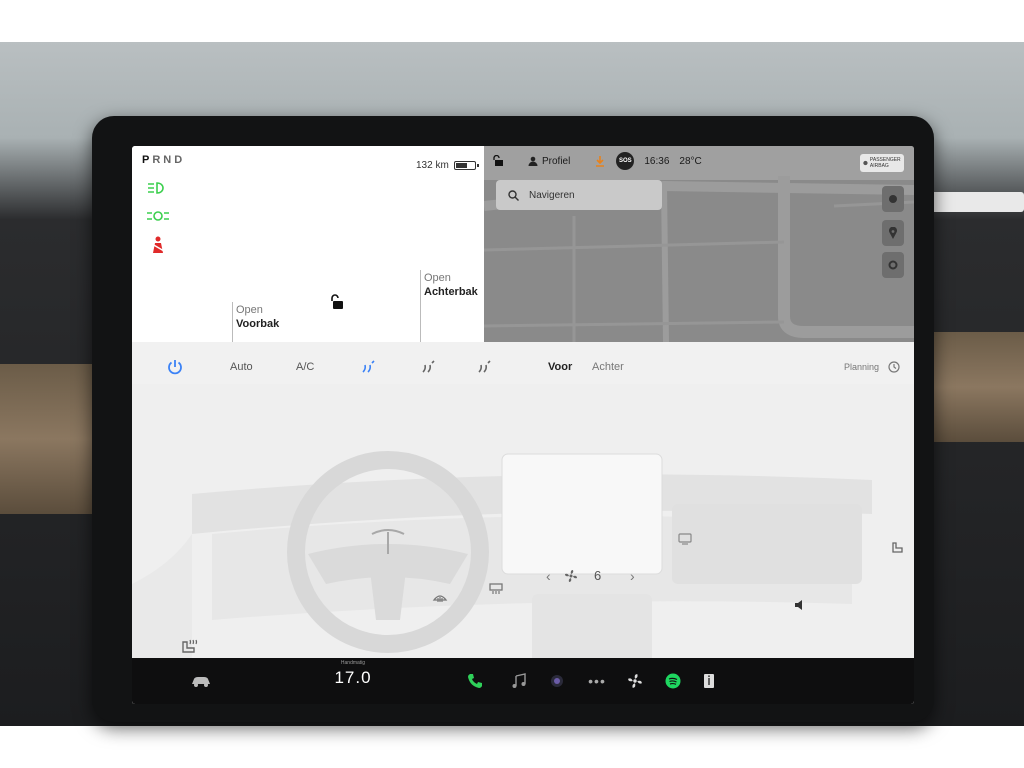 The image size is (1024, 768). Describe the element at coordinates (560, 367) in the screenshot. I see `tab-front: Voor` at that location.